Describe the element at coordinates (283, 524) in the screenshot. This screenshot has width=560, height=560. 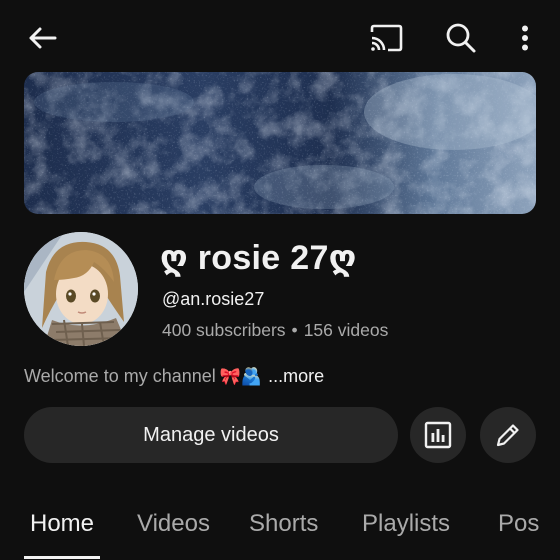
I see `tab-shorts: Shorts` at that location.